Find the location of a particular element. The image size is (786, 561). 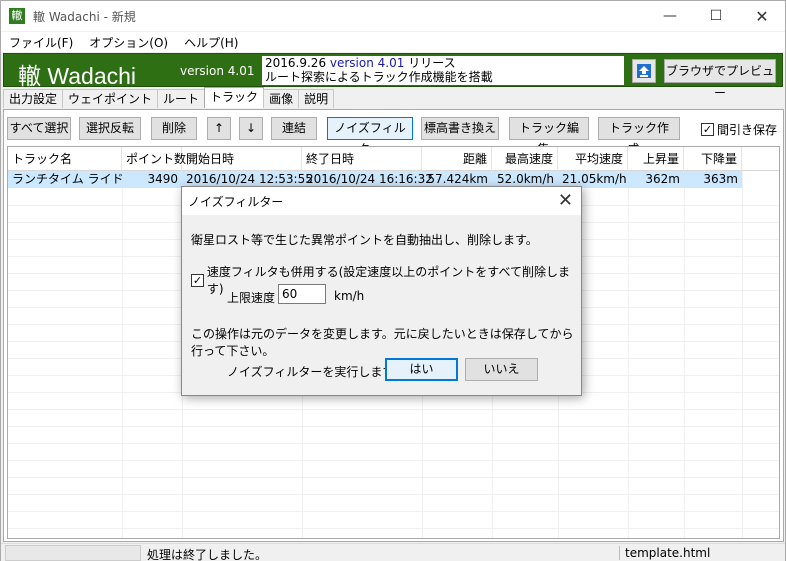

select-all-button: すべて選択 is located at coordinates (39, 128).